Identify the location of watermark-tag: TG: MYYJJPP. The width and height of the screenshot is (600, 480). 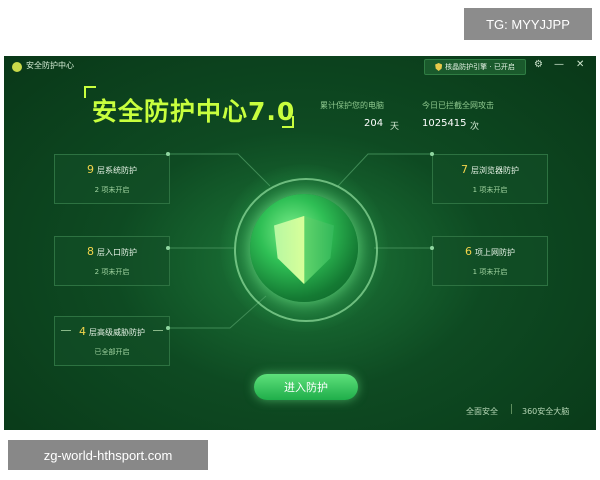
(528, 24).